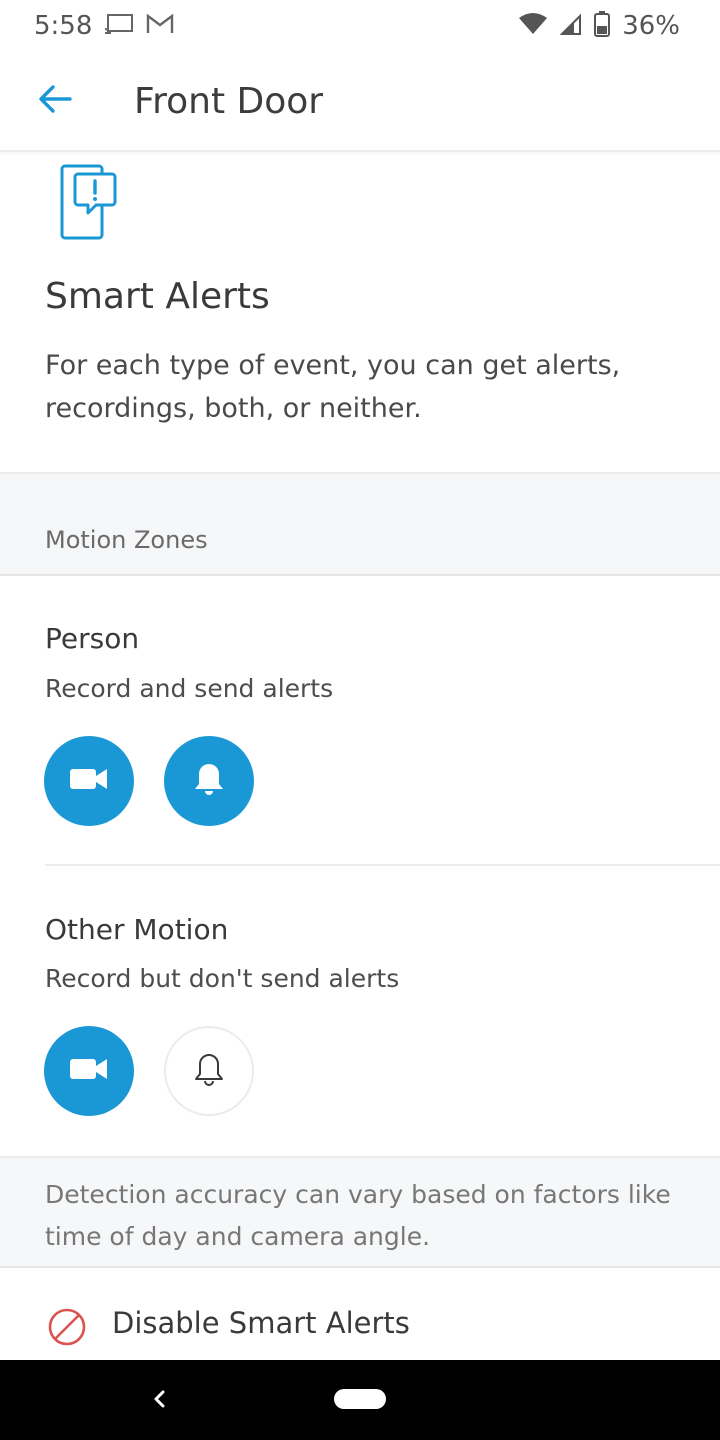  I want to click on battery-icon, so click(602, 26).